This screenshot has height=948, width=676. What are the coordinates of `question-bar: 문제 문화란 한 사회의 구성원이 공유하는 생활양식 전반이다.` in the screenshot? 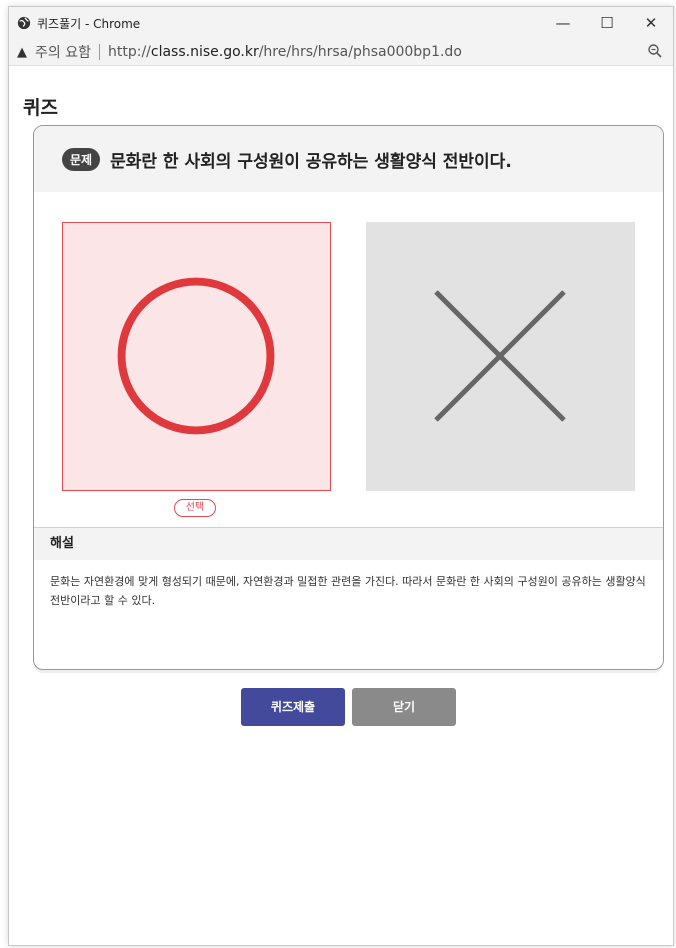 It's located at (348, 159).